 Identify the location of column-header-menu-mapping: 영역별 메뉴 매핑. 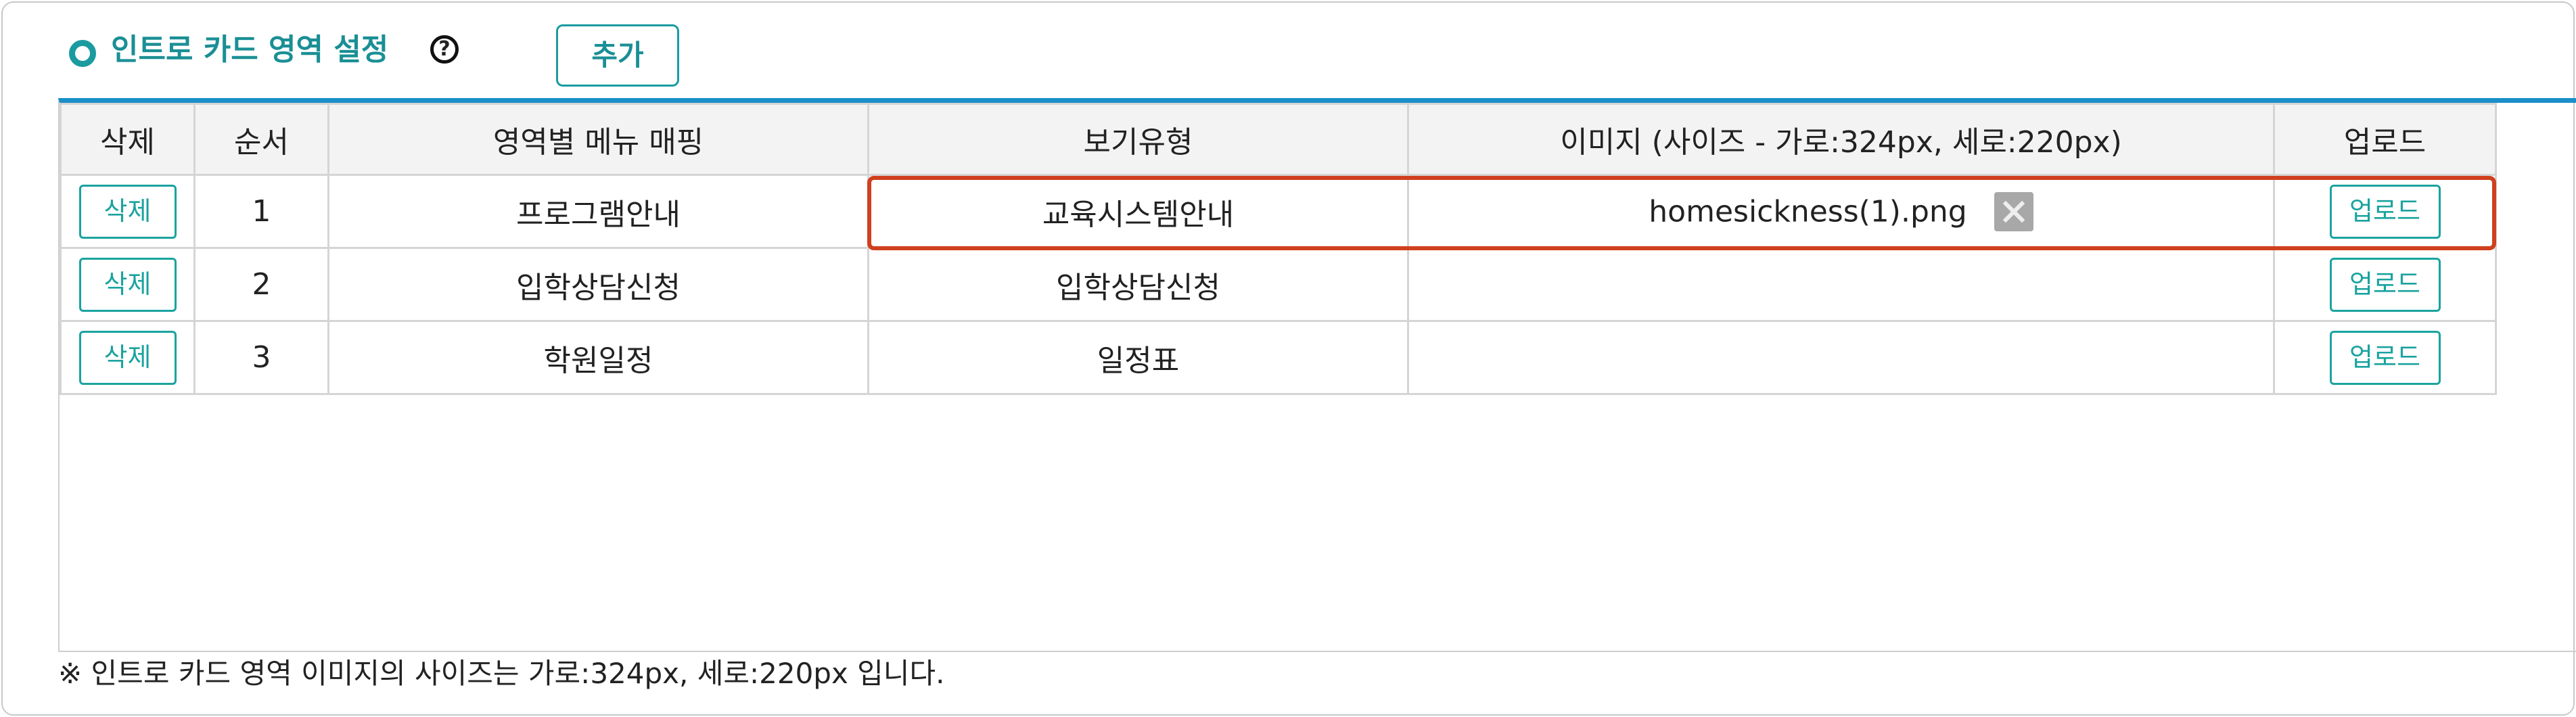
(598, 139).